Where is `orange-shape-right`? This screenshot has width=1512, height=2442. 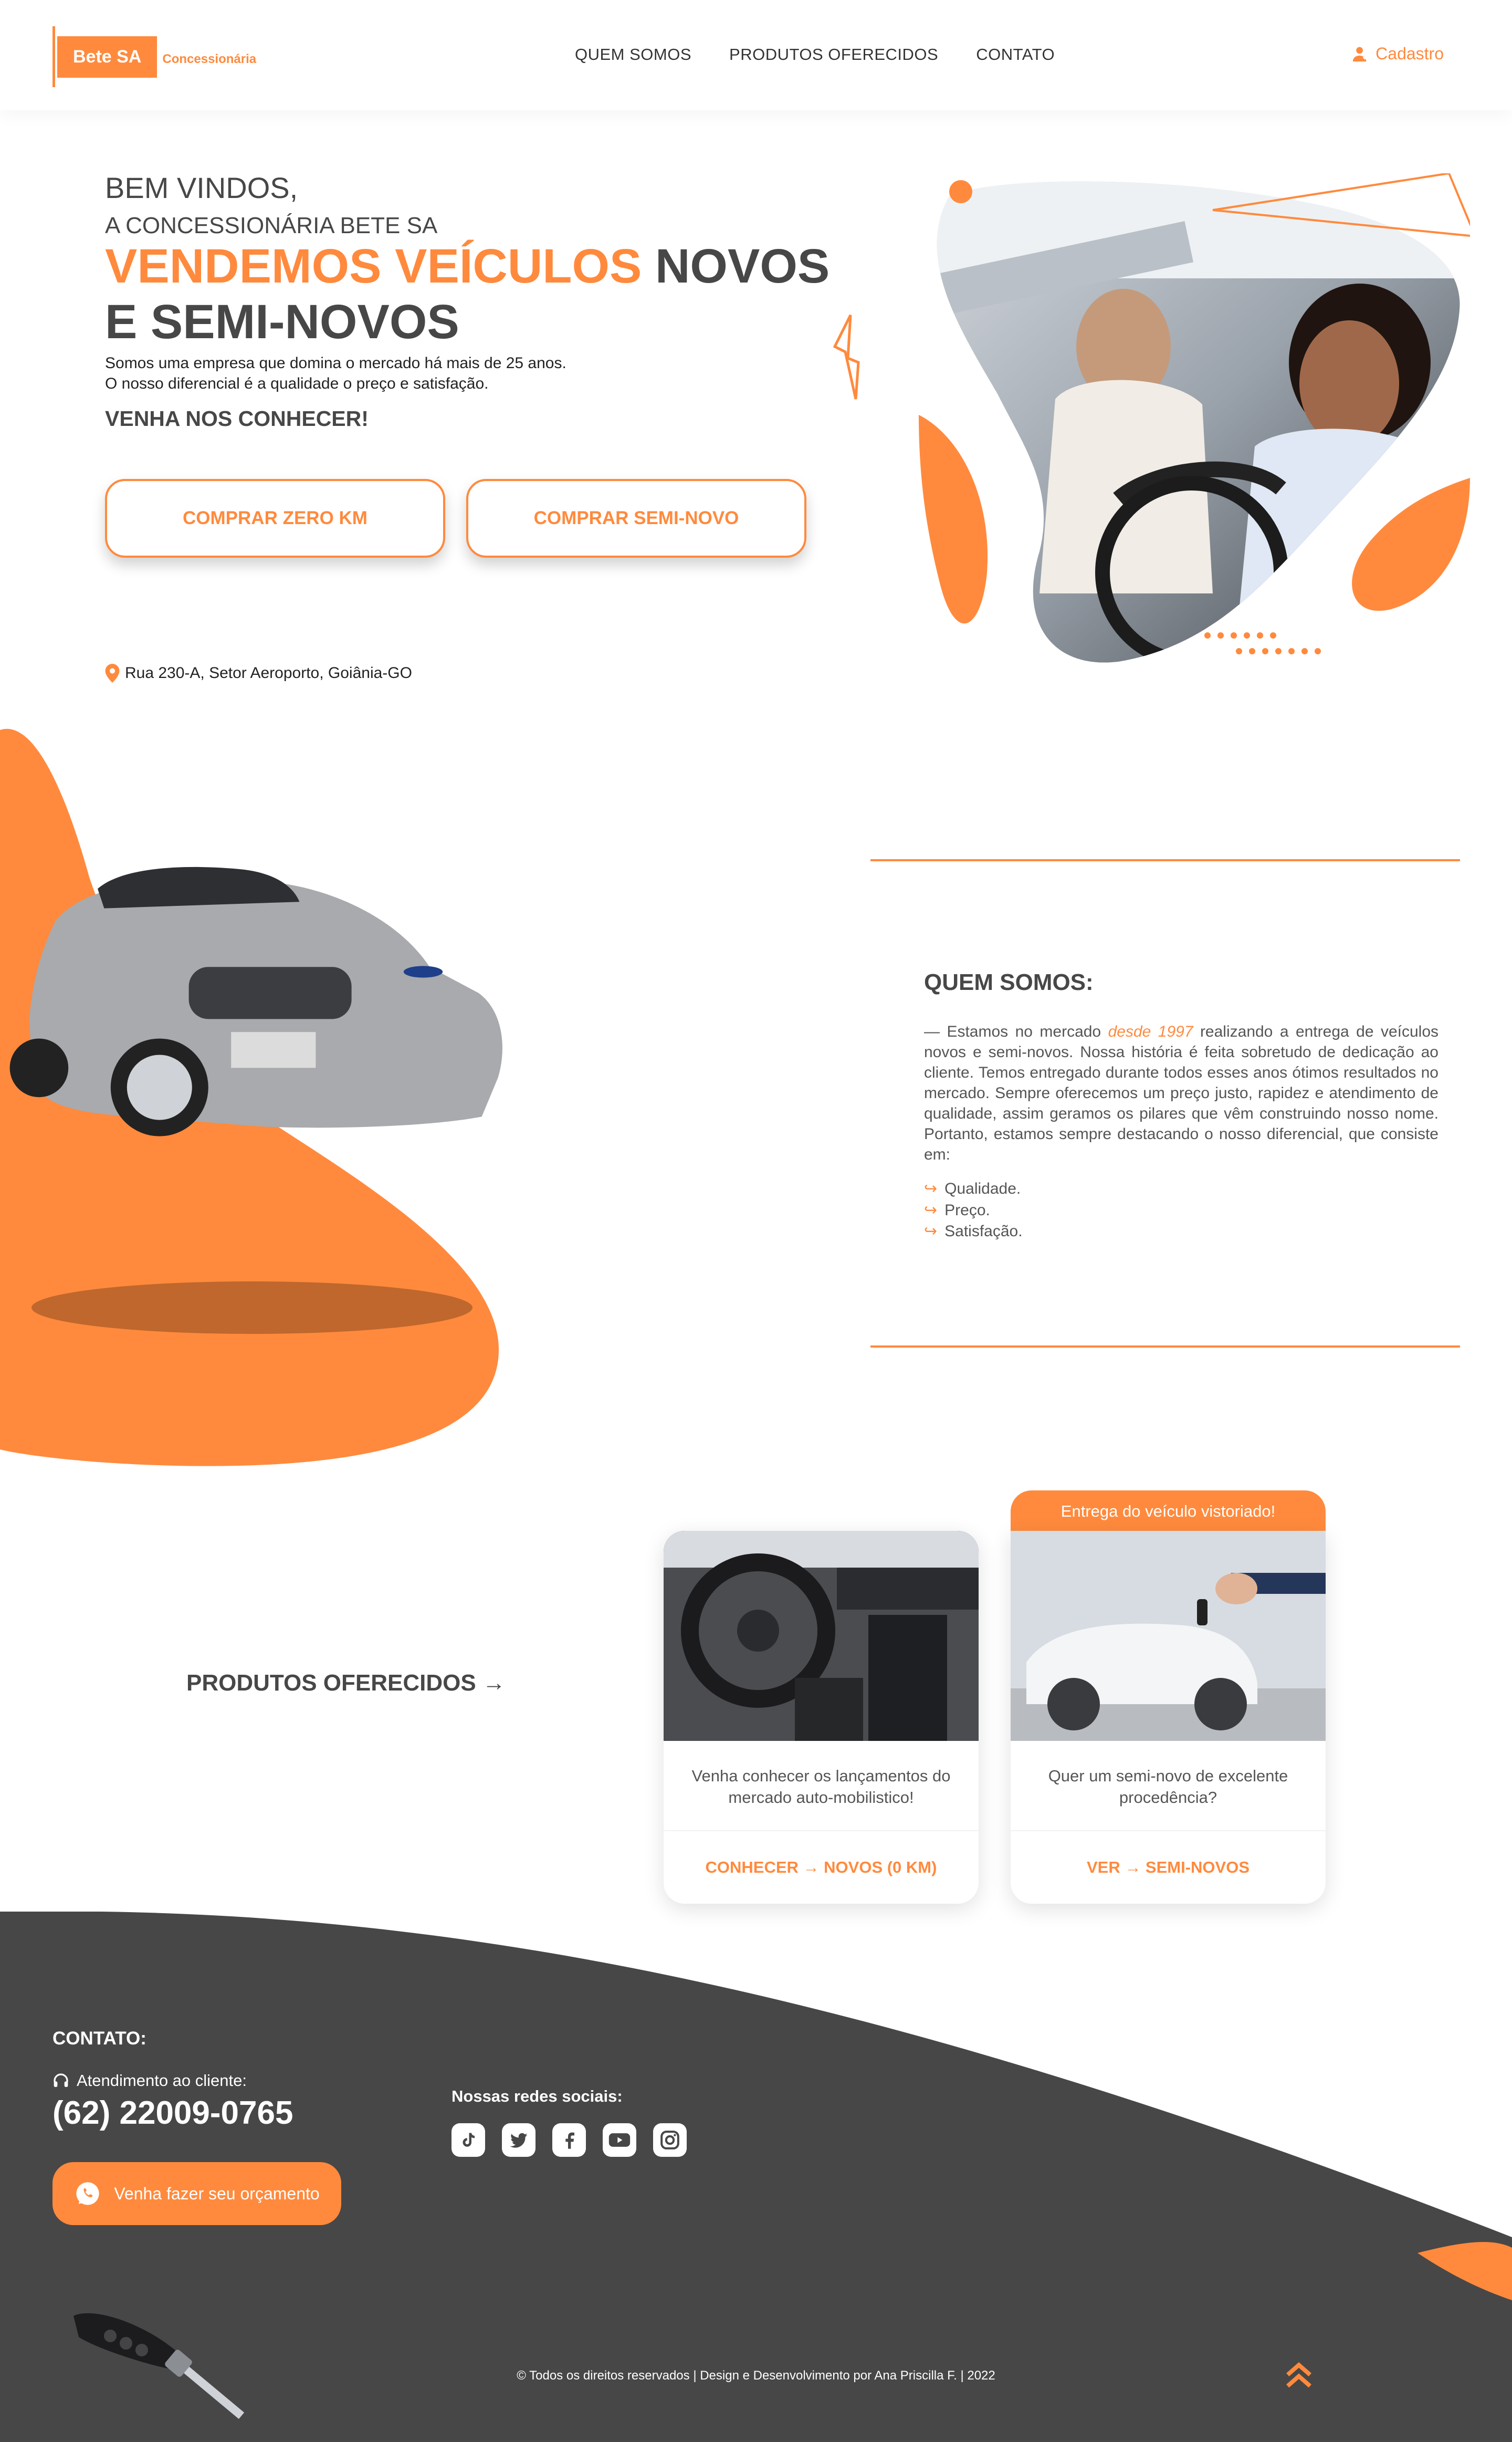 orange-shape-right is located at coordinates (1411, 544).